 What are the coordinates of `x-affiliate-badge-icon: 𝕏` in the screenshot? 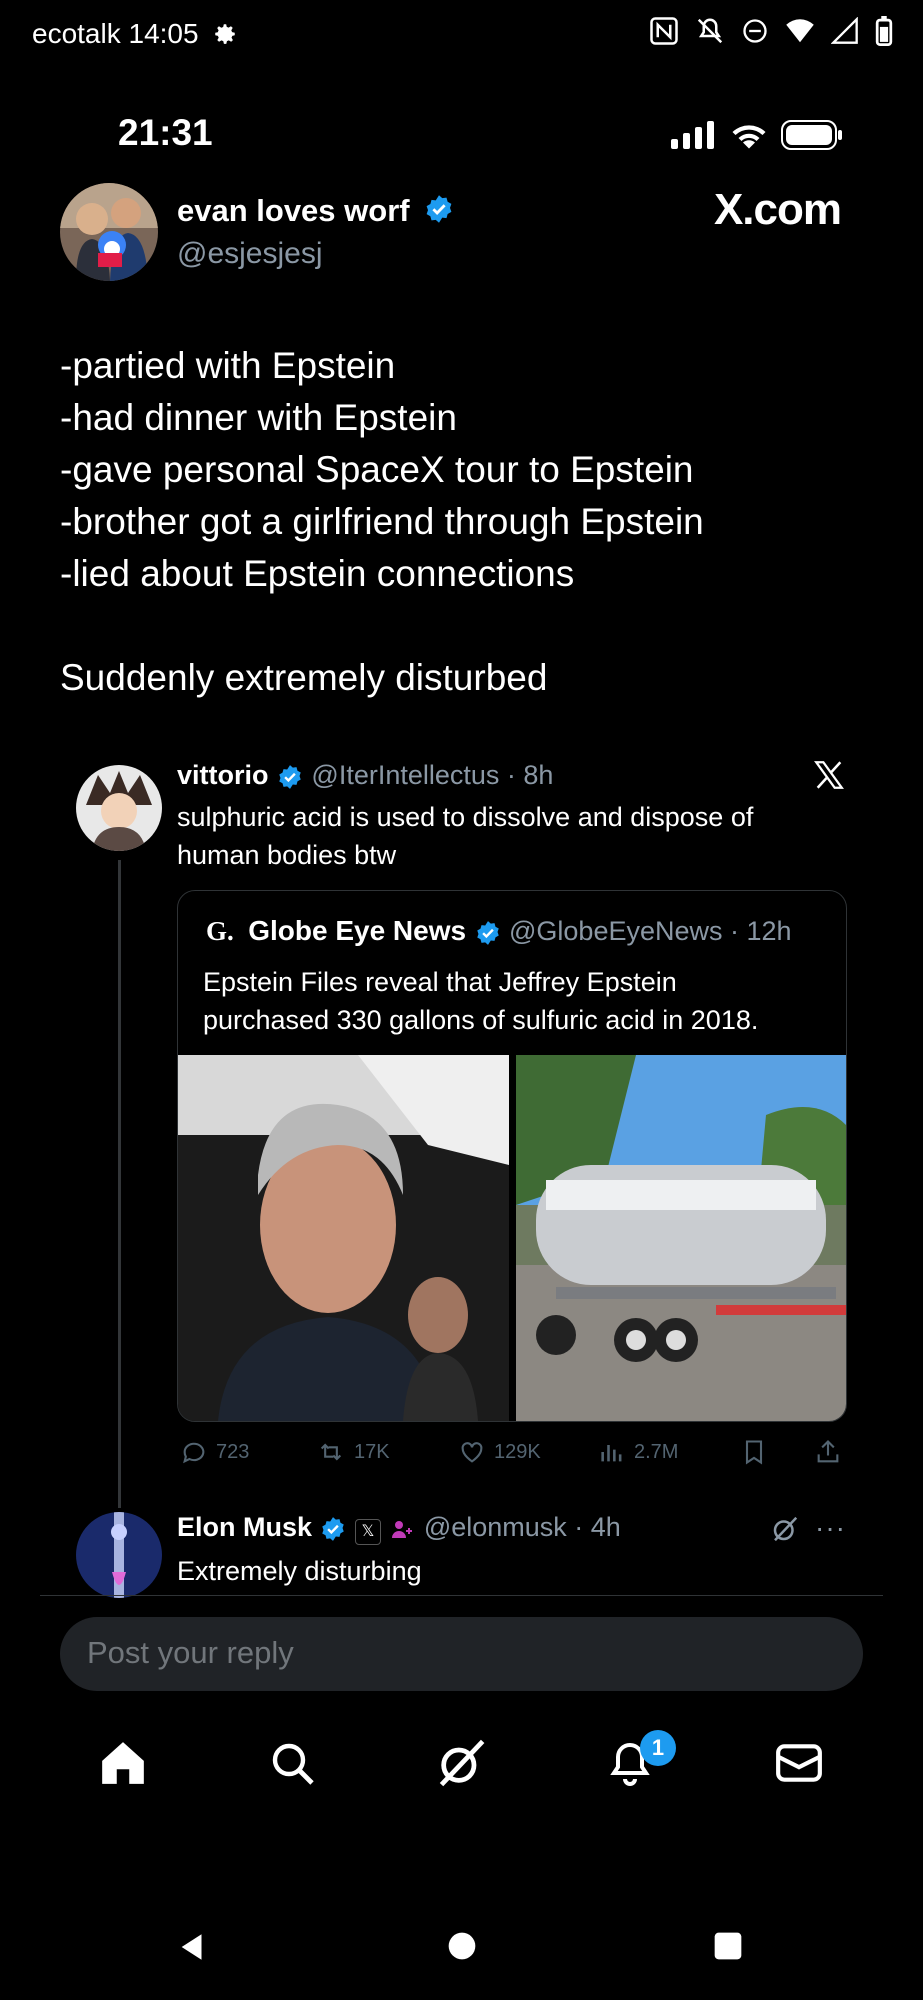 It's located at (367, 1531).